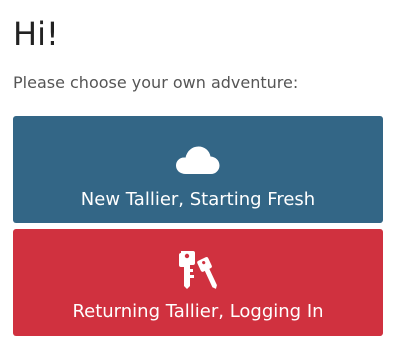 The image size is (396, 359). I want to click on new-tallier-label: New Tallier, Starting Fresh, so click(198, 199).